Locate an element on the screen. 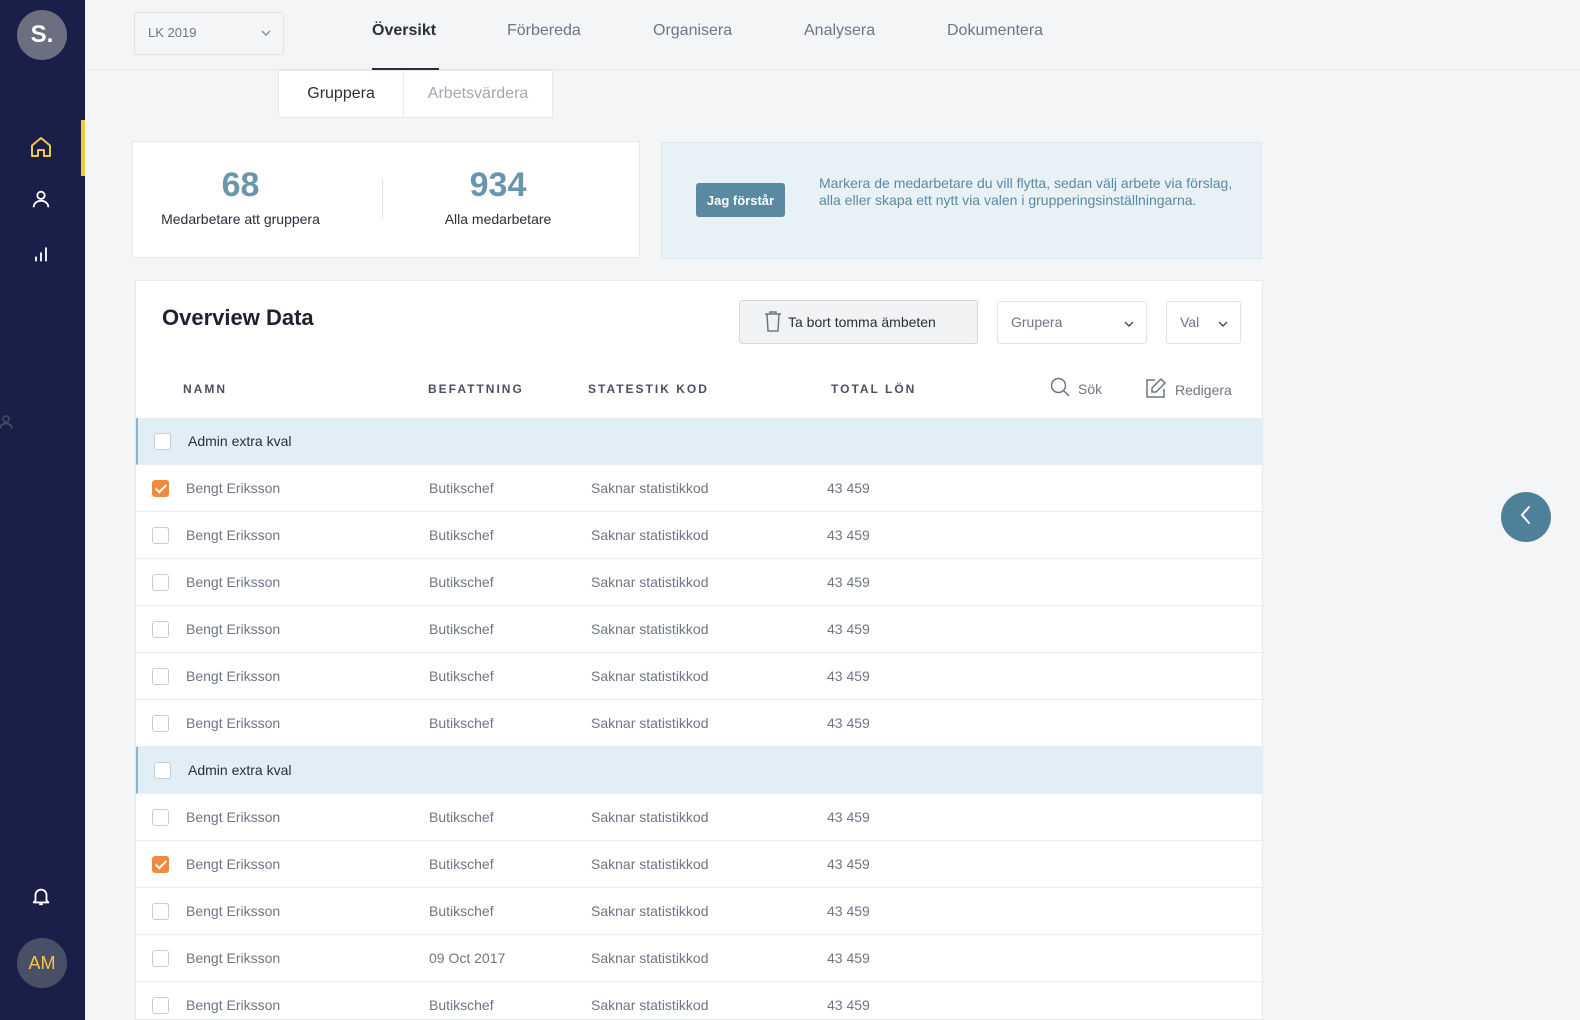 The image size is (1580, 1020). edit-button: Redigera is located at coordinates (1188, 389).